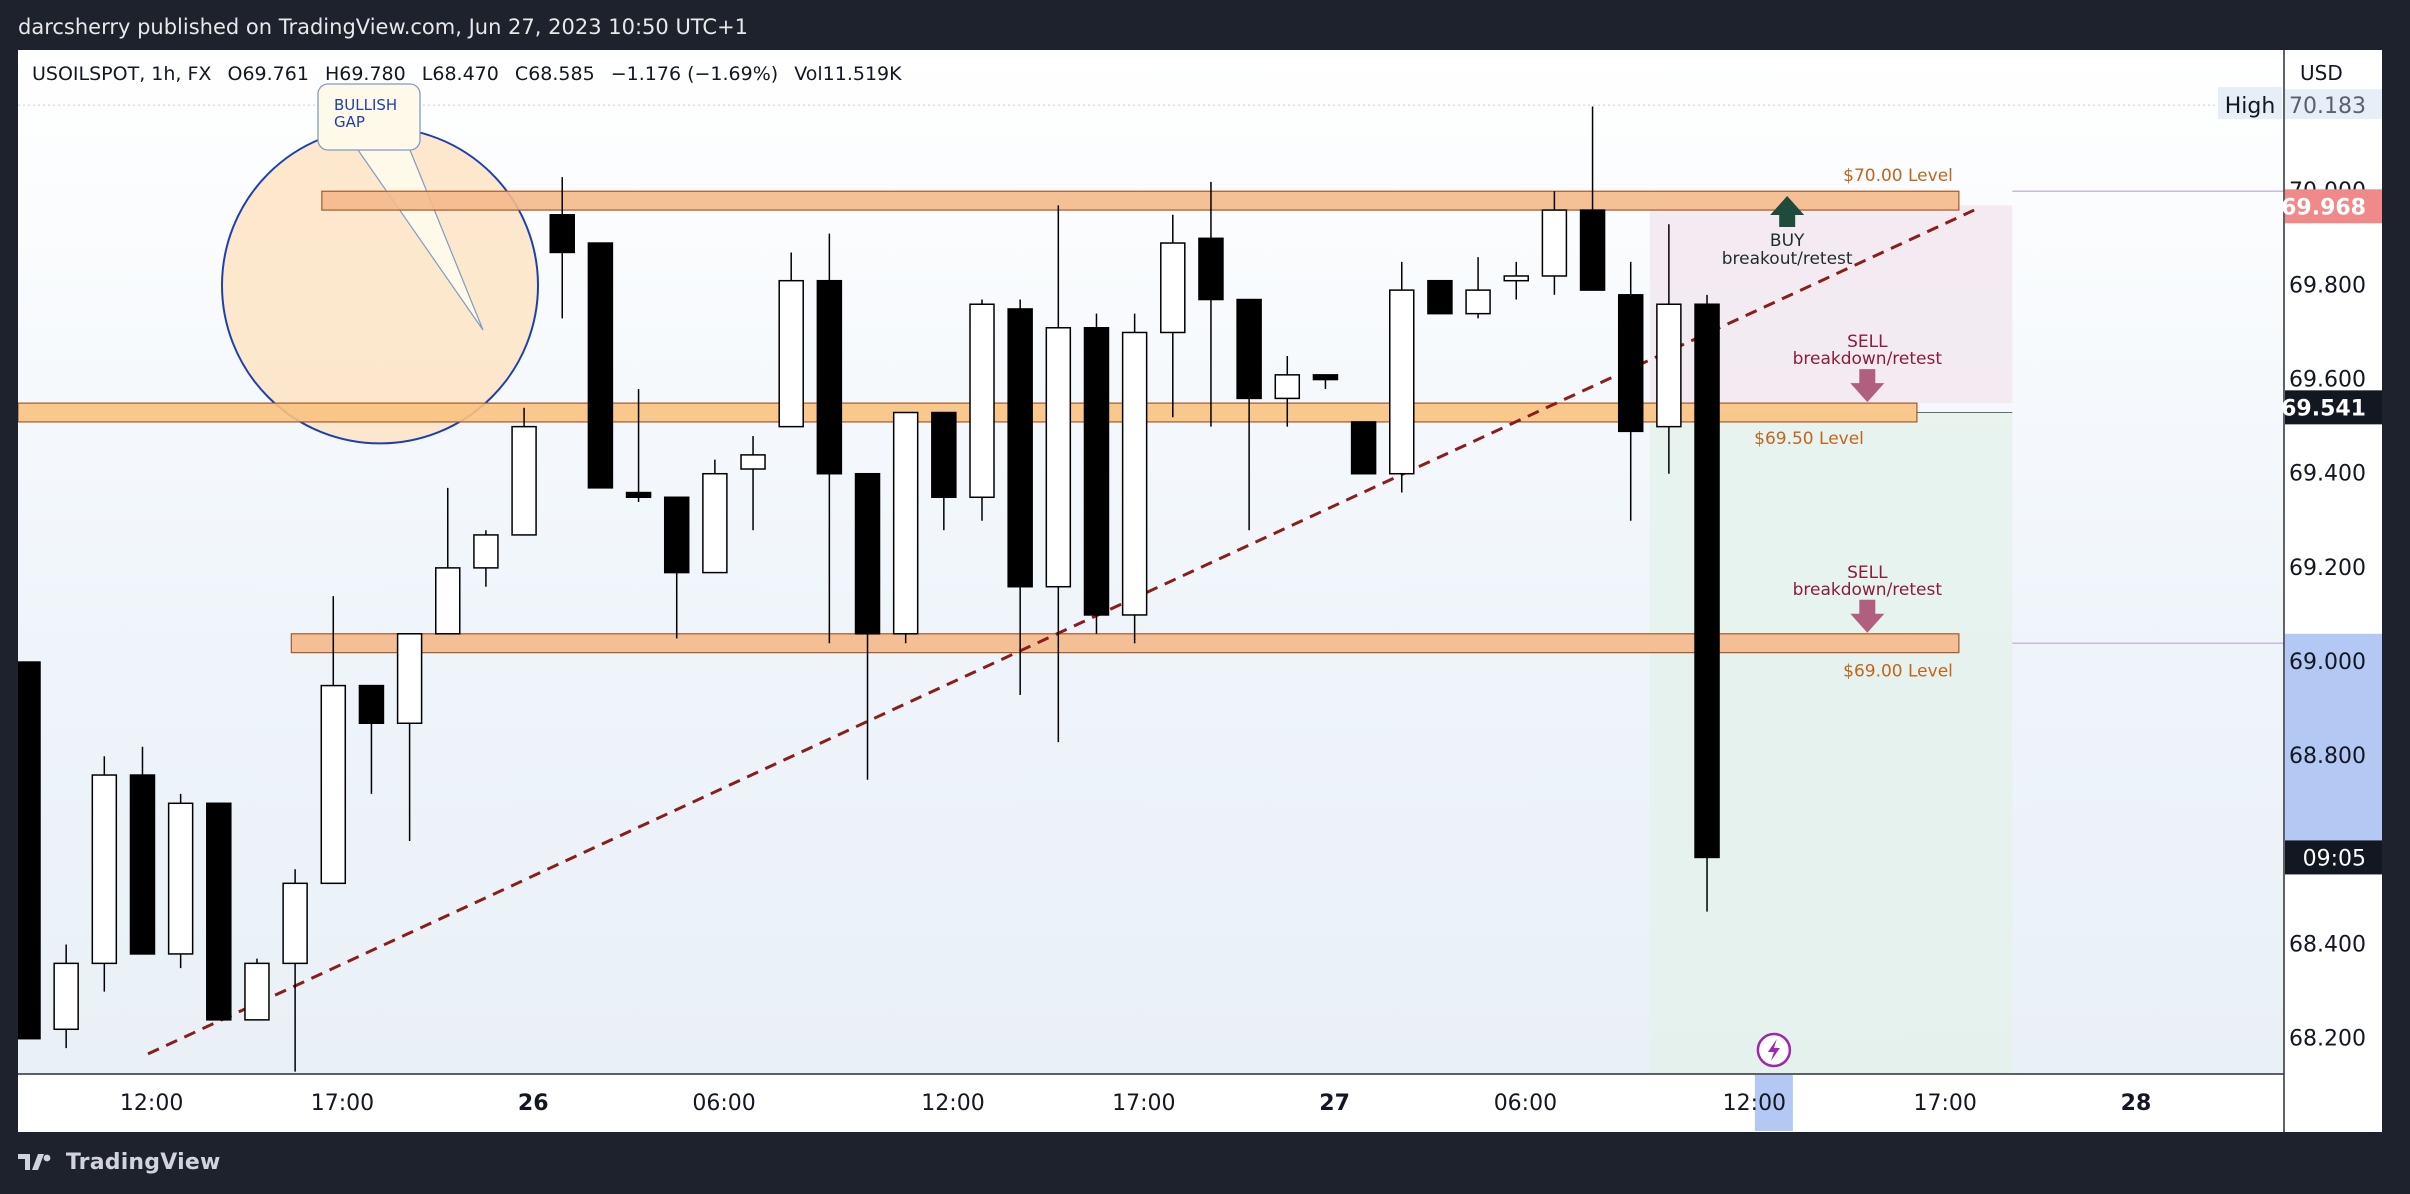  Describe the element at coordinates (34, 1162) in the screenshot. I see `tradingview-logo-icon` at that location.